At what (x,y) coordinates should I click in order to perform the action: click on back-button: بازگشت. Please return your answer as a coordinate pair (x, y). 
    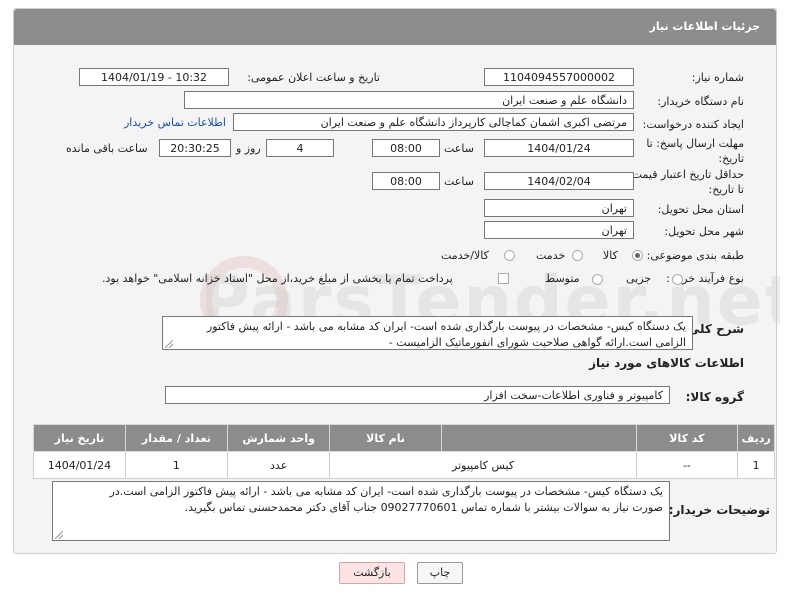
    Looking at the image, I should click on (372, 573).